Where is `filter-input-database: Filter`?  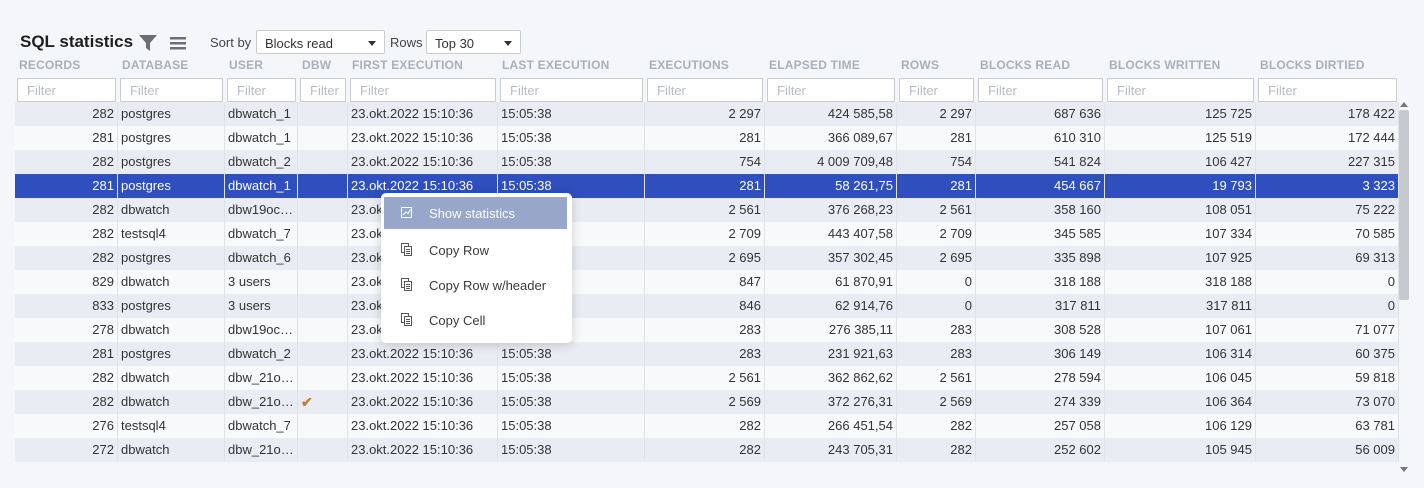
filter-input-database: Filter is located at coordinates (171, 90).